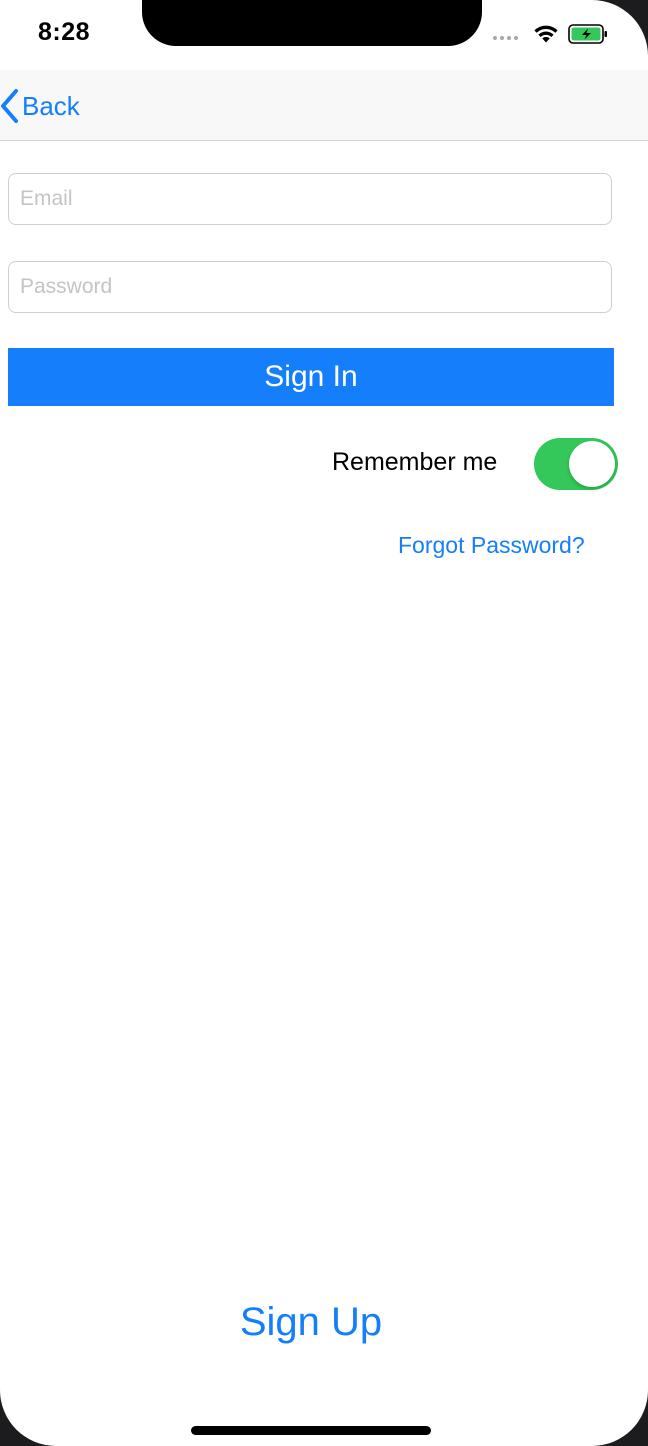  I want to click on sign-in-button: Sign In, so click(311, 377).